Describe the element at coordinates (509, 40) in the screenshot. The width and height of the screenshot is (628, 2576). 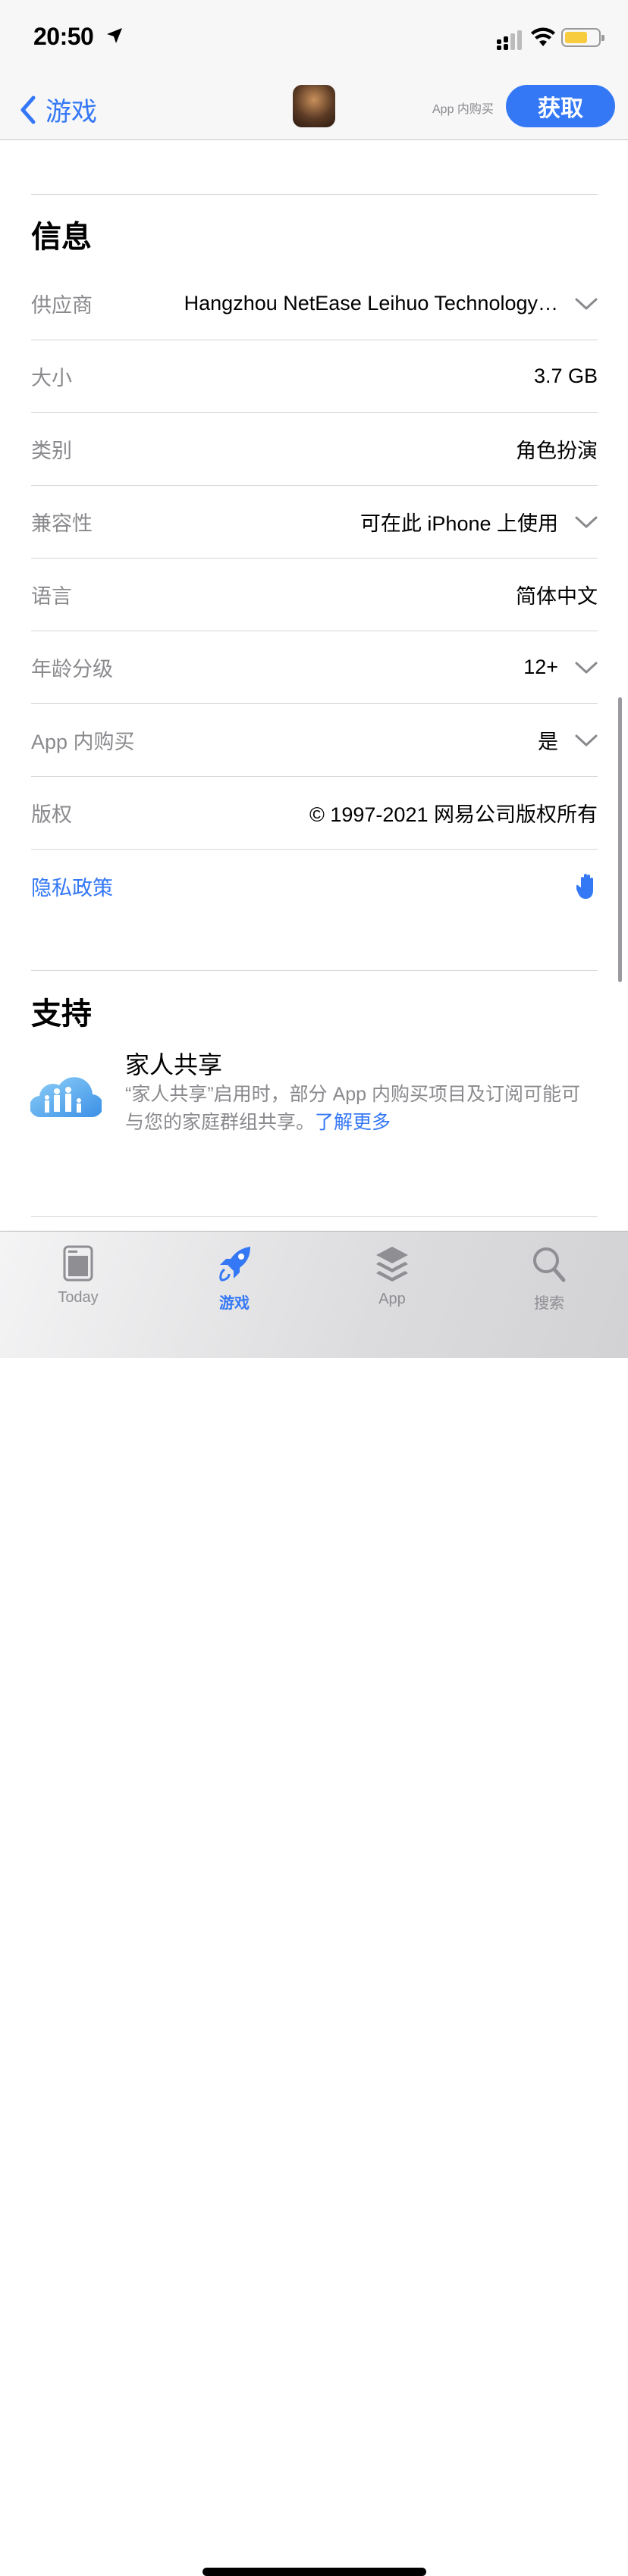
I see `cellular-signal-icon` at that location.